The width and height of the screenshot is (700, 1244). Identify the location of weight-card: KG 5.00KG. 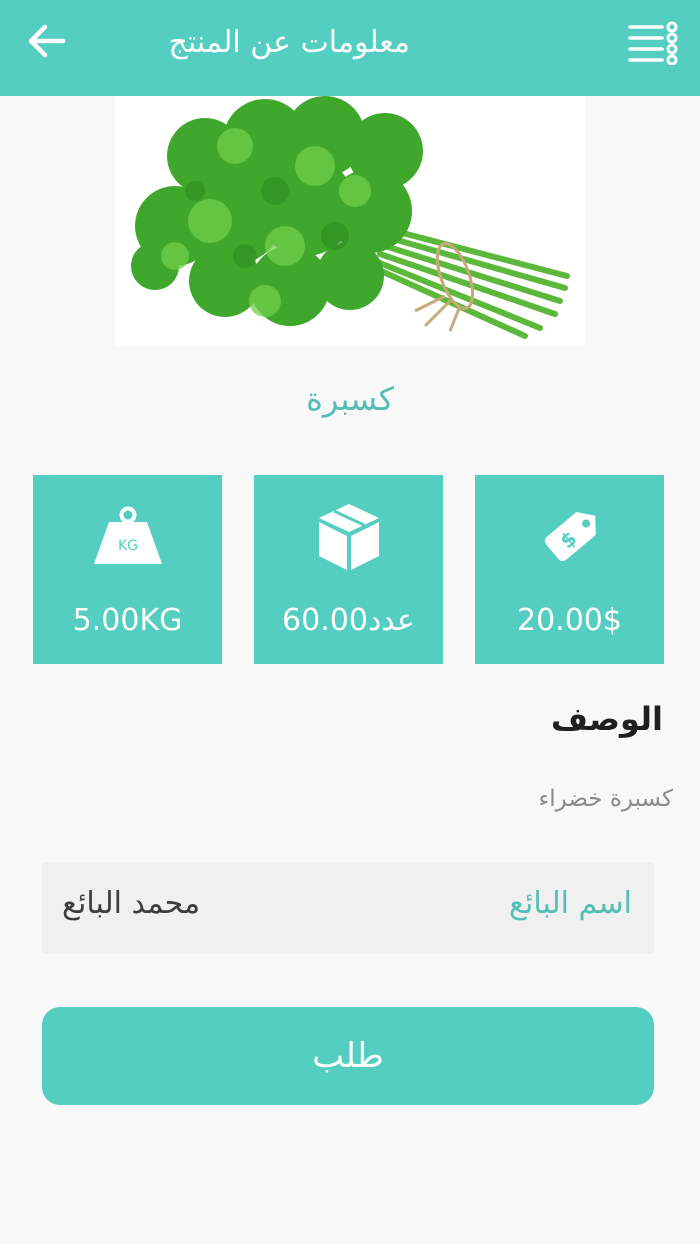
(127, 569).